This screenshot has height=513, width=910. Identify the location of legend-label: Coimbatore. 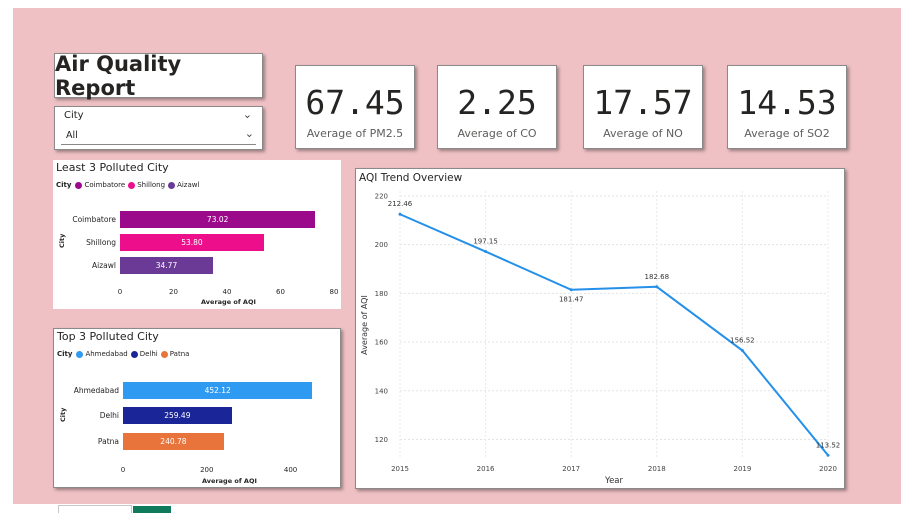
(105, 185).